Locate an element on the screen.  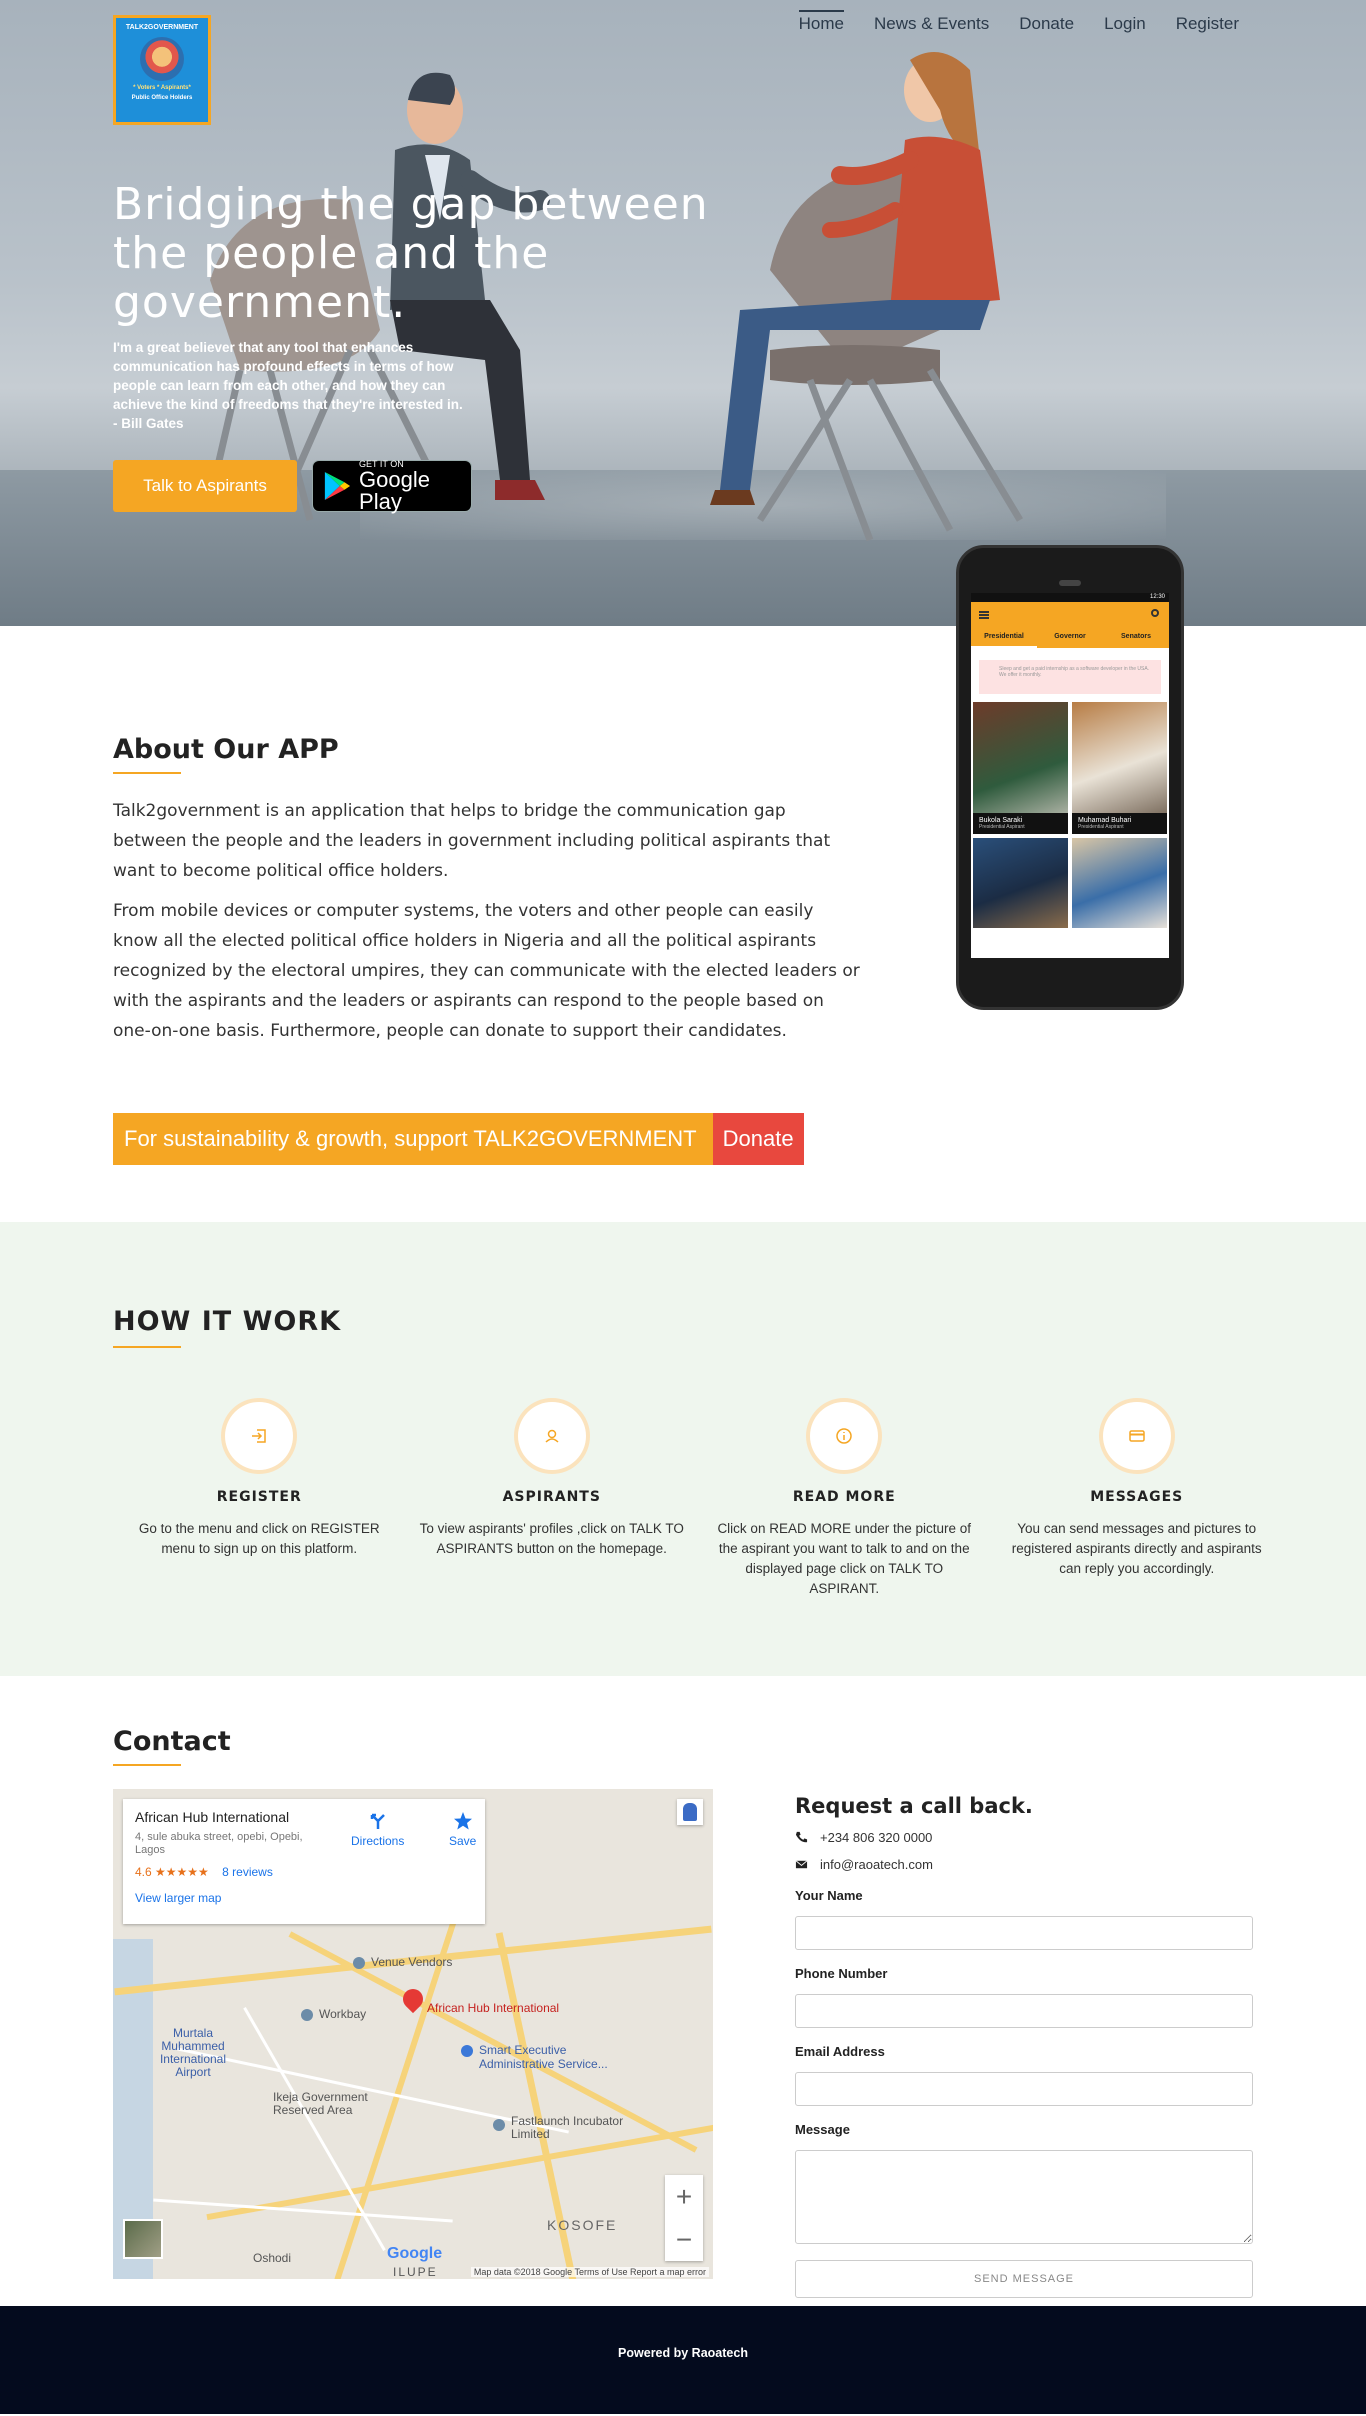
map-rating-stars: 4.6 ★★★★★ is located at coordinates (172, 1872).